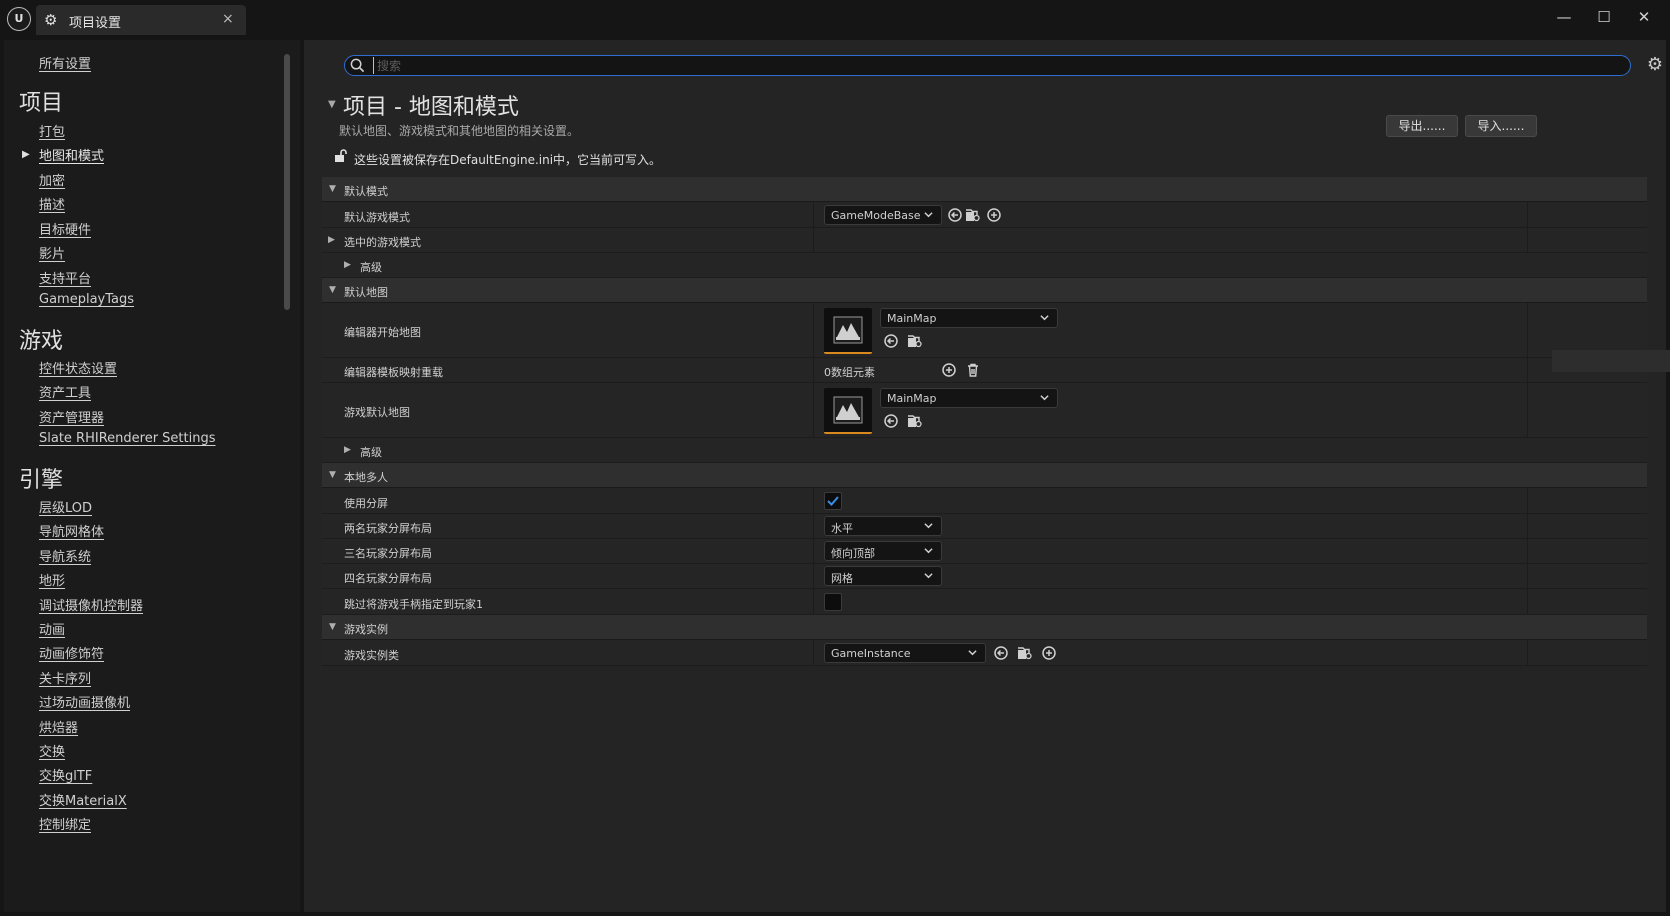  What do you see at coordinates (849, 372) in the screenshot?
I see `array-element-count: 0数组元素` at bounding box center [849, 372].